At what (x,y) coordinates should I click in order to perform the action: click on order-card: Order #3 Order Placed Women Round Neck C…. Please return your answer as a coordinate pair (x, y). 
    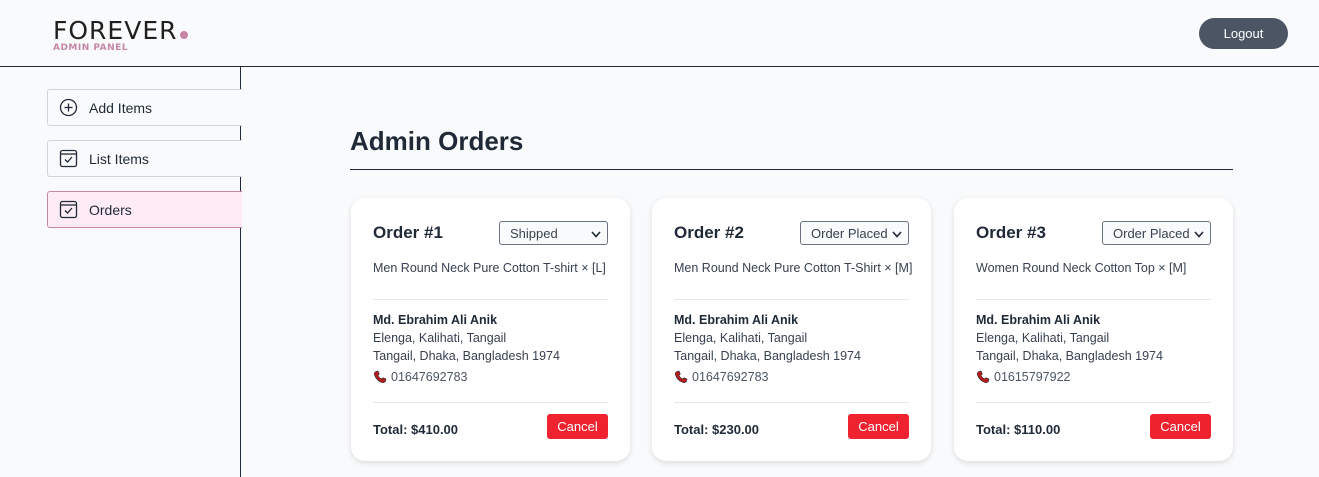
    Looking at the image, I should click on (1093, 329).